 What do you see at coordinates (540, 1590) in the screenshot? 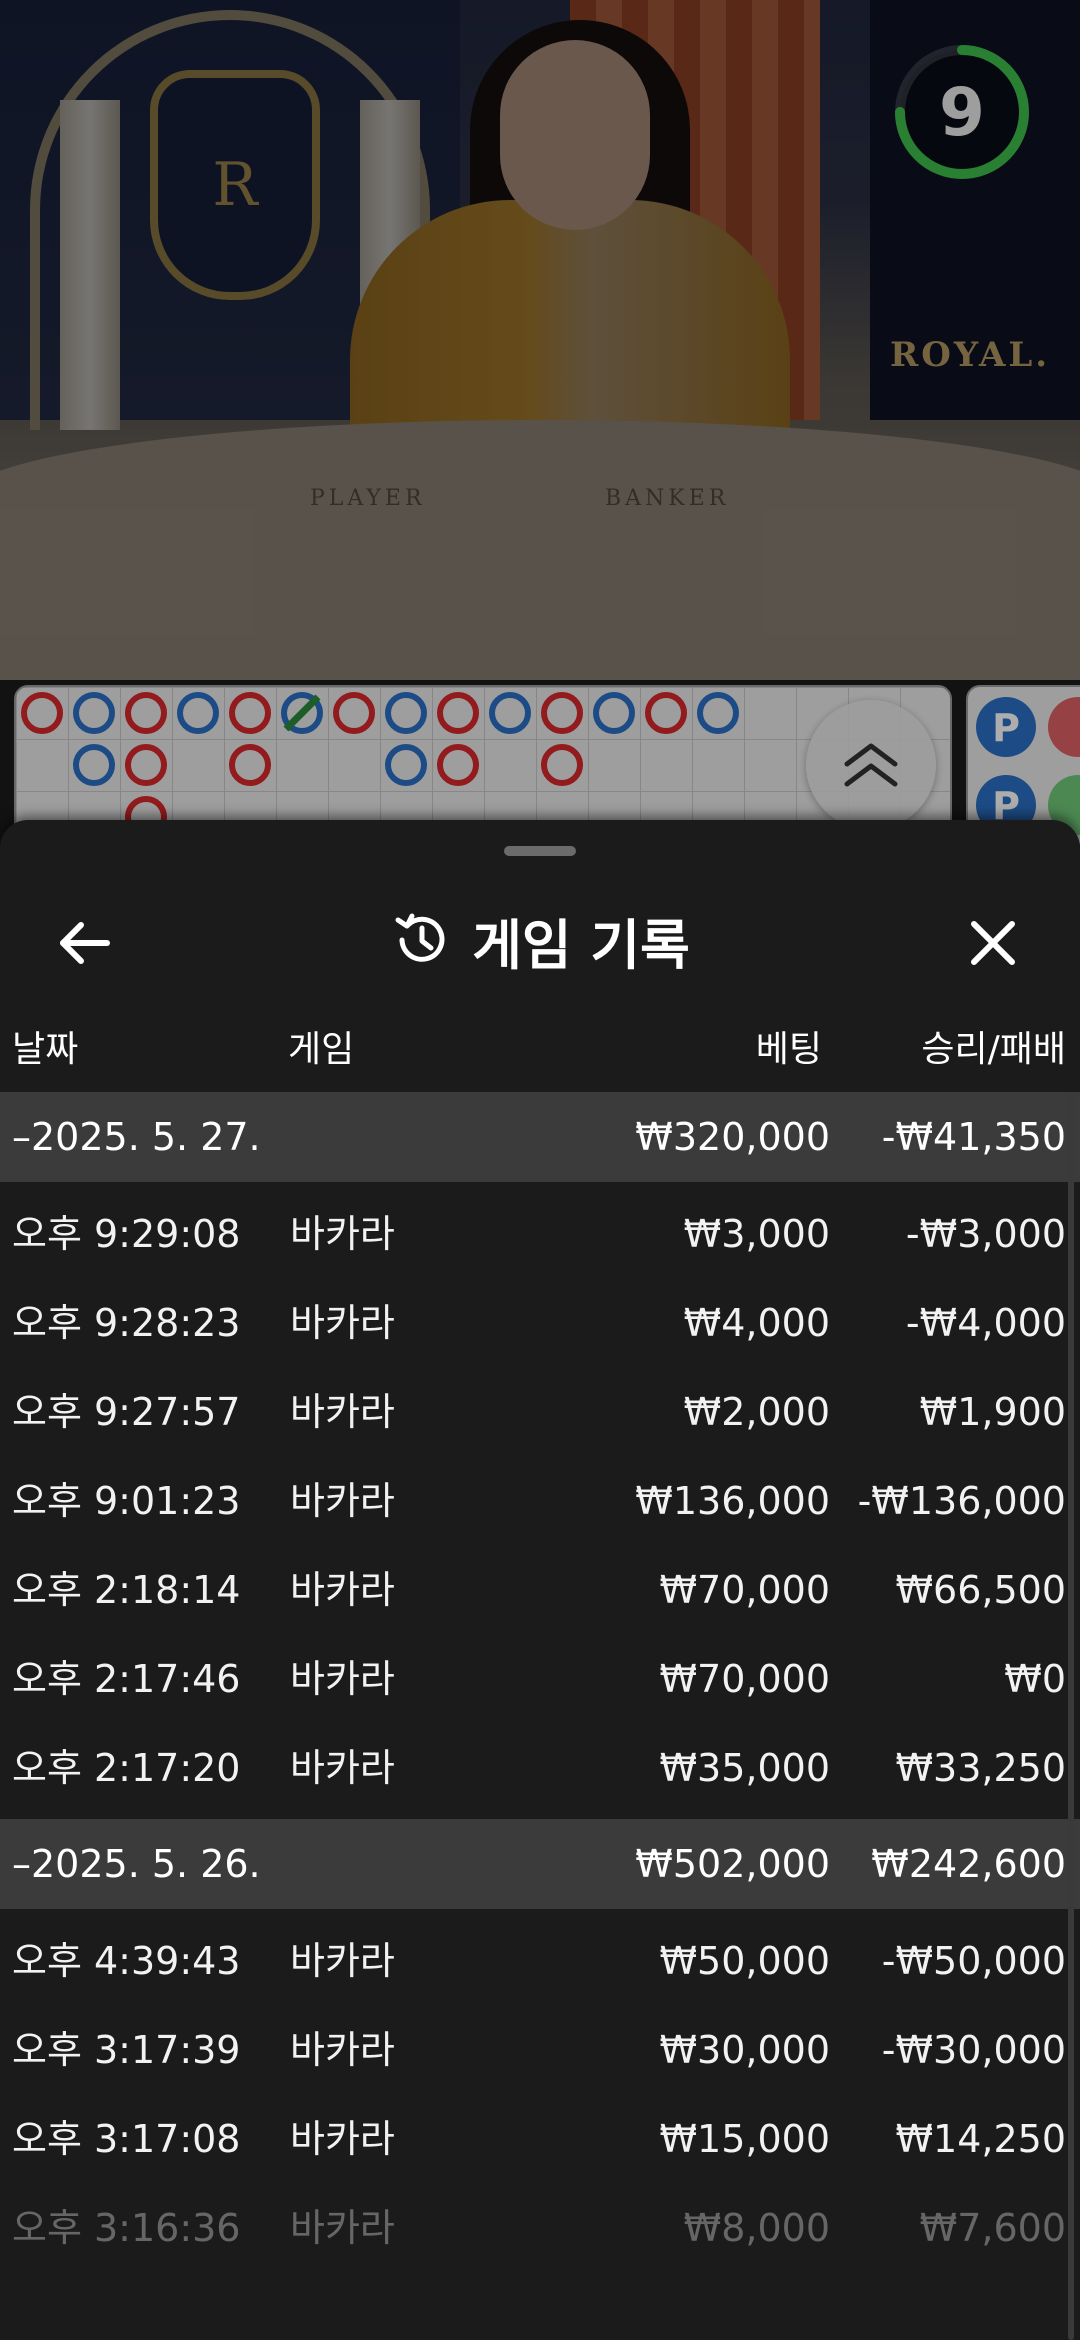
I see `history-row: 오후 2:18:14 바카라 ₩70,000 ₩66,500` at bounding box center [540, 1590].